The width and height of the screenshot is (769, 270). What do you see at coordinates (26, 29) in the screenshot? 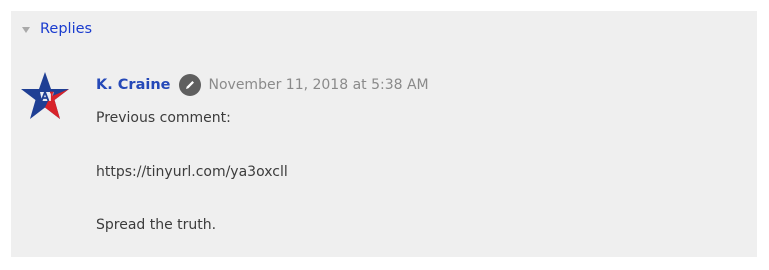
I see `triangle-down-icon` at bounding box center [26, 29].